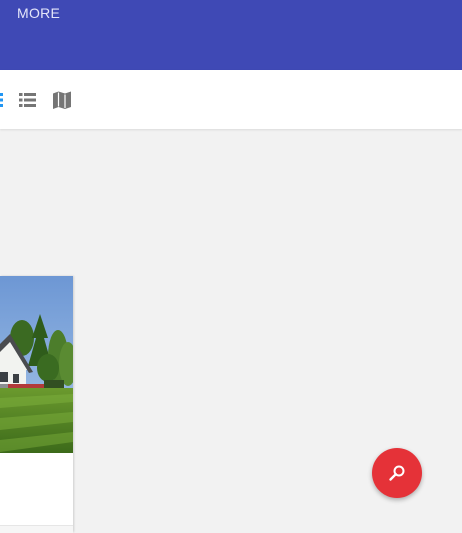  I want to click on more-menu-button: MORE, so click(38, 13).